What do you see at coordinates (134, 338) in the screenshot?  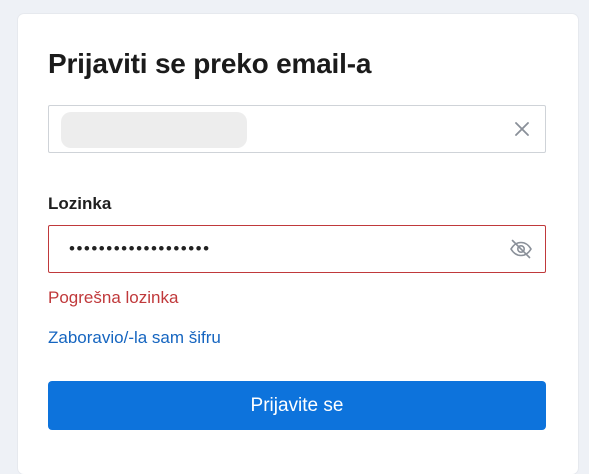 I see `forgot-password-link: Zaboravio/-la sam šifru` at bounding box center [134, 338].